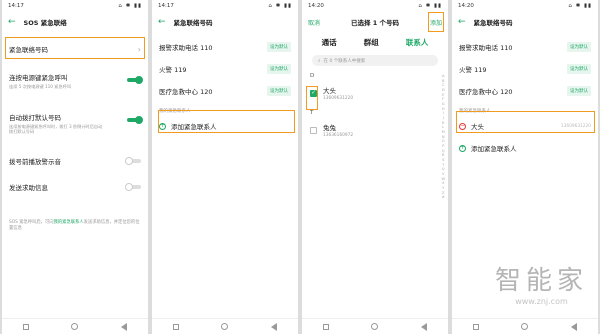  I want to click on search-icon: ⌕, so click(319, 61).